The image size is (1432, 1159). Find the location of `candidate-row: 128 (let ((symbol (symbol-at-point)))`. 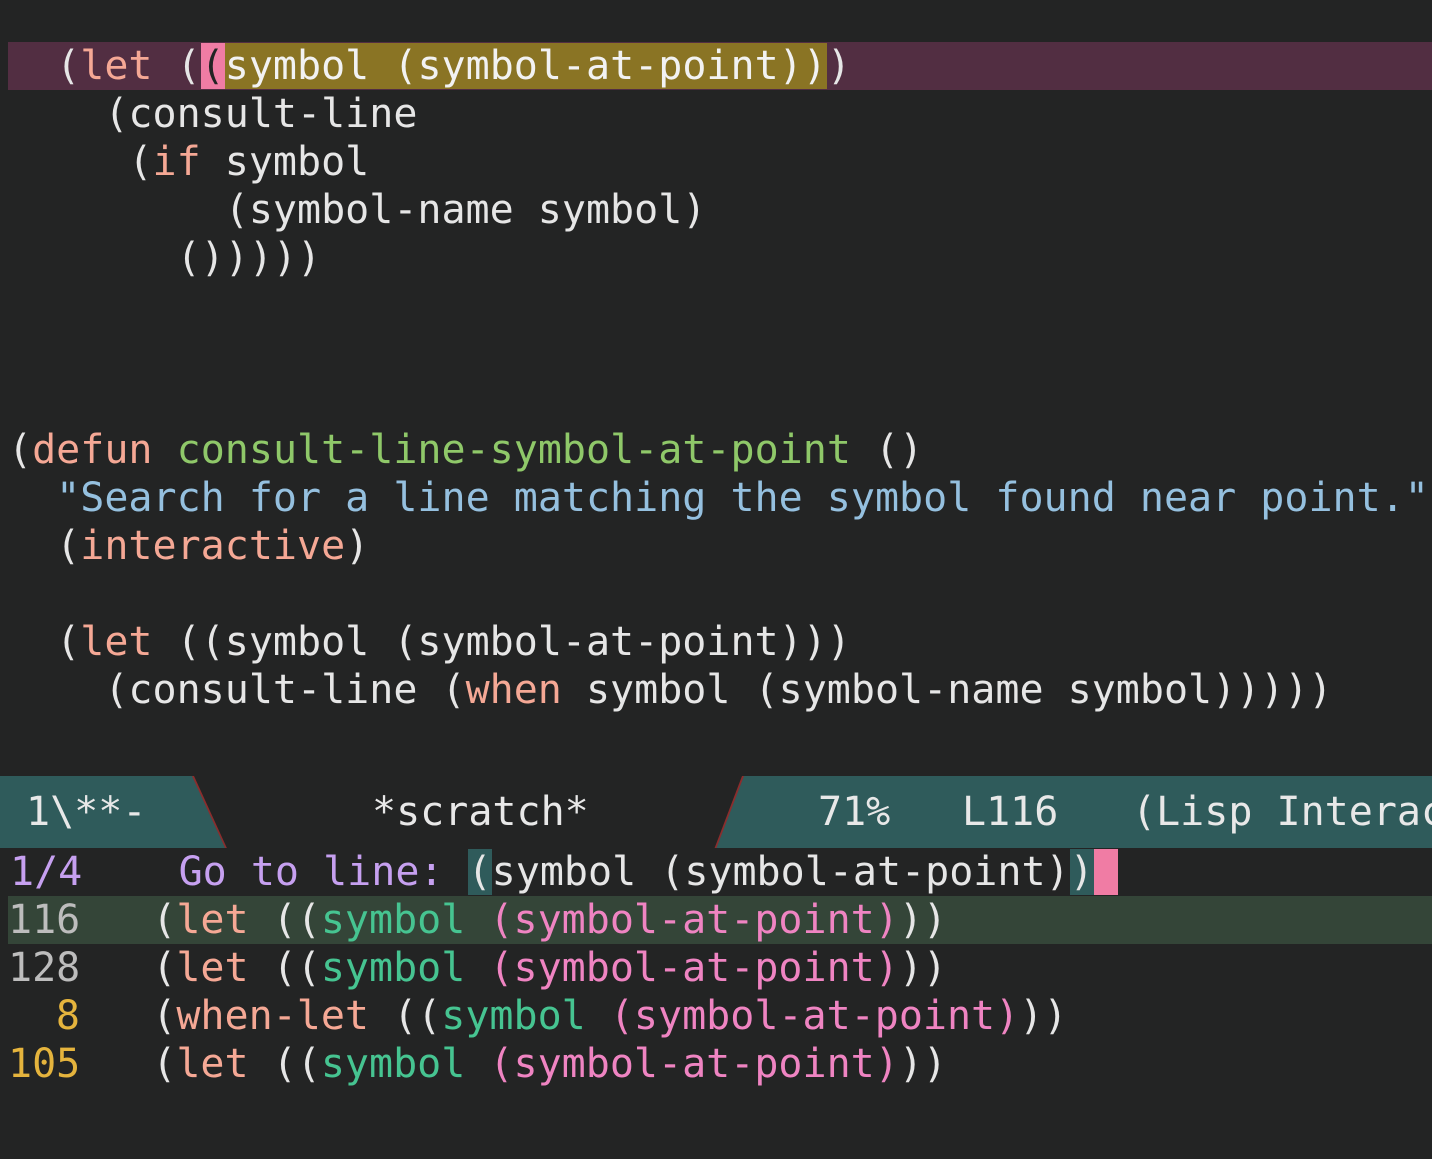

candidate-row: 128 (let ((symbol (symbol-at-point))) is located at coordinates (720, 968).